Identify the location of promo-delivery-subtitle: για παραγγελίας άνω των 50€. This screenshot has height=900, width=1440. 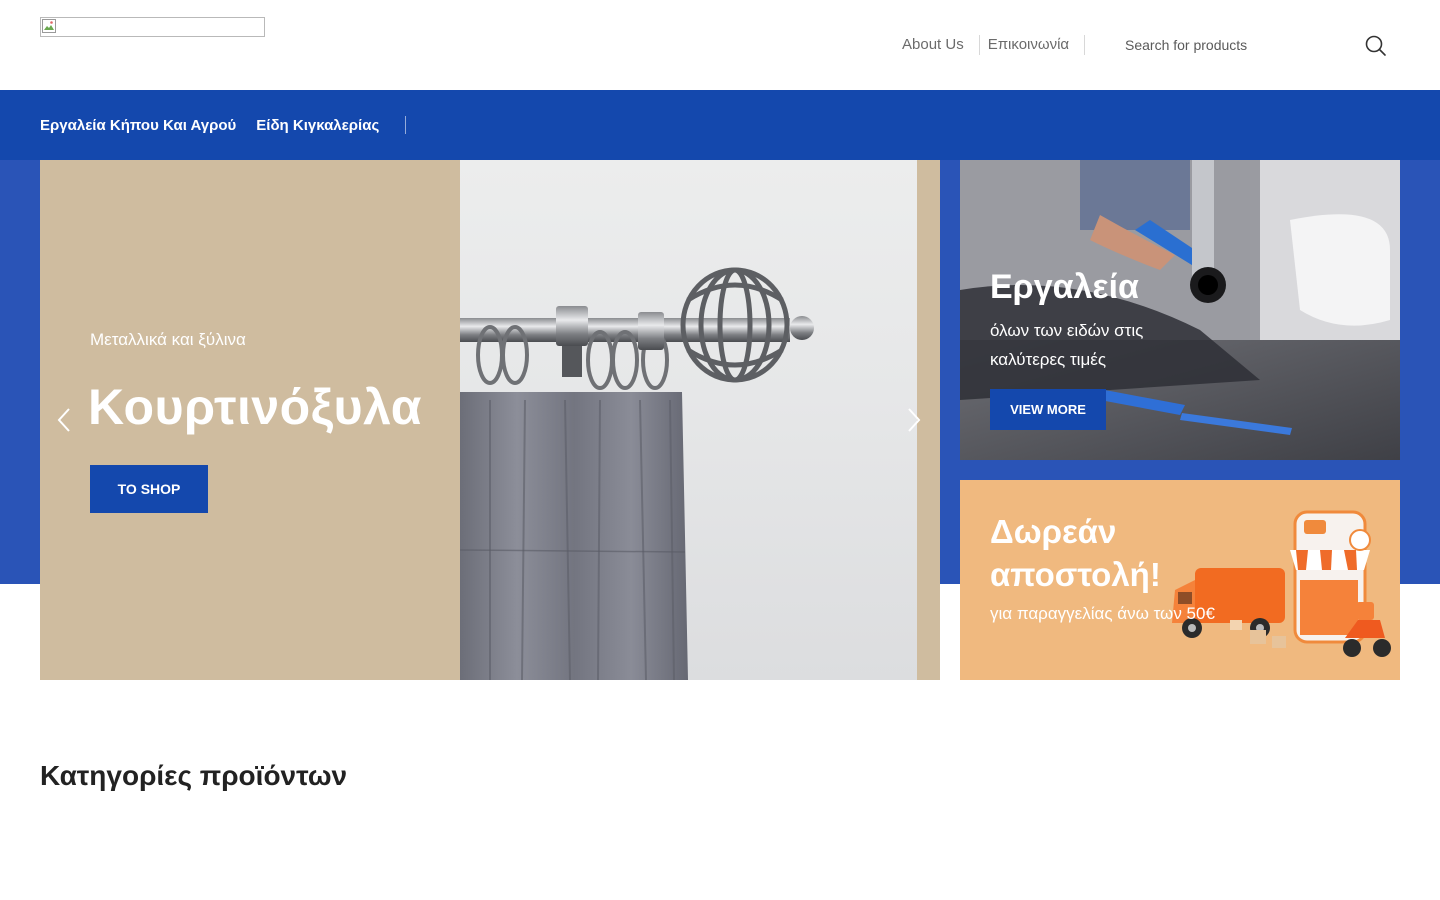
(1102, 613).